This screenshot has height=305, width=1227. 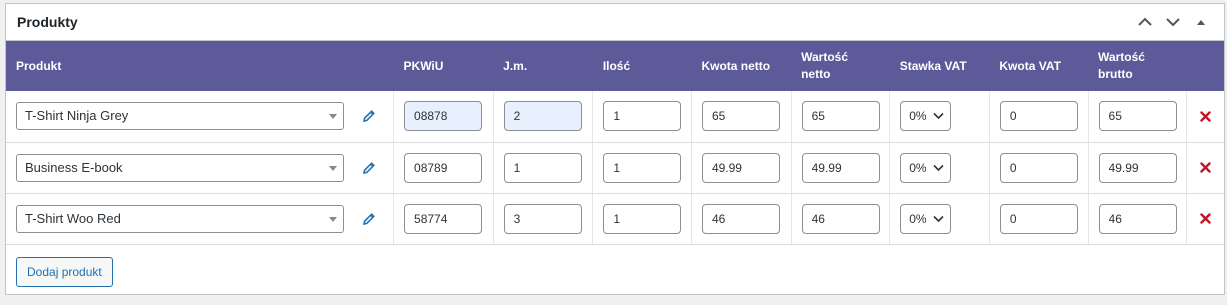 I want to click on move-up-button, so click(x=1145, y=22).